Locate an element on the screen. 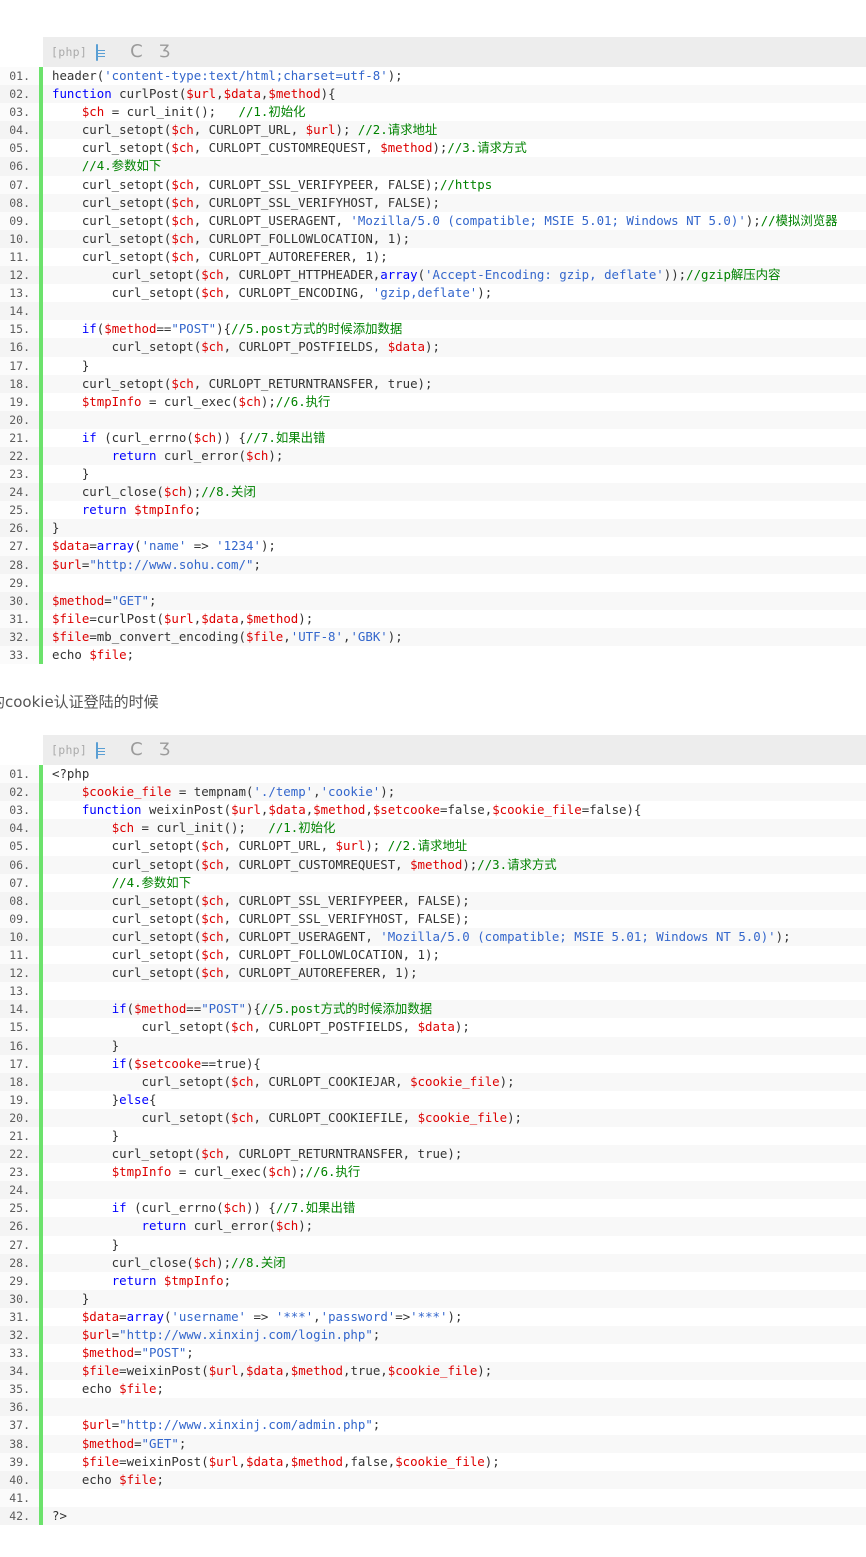 Image resolution: width=866 pixels, height=1557 pixels. code-line-content: ?> is located at coordinates (454, 1516).